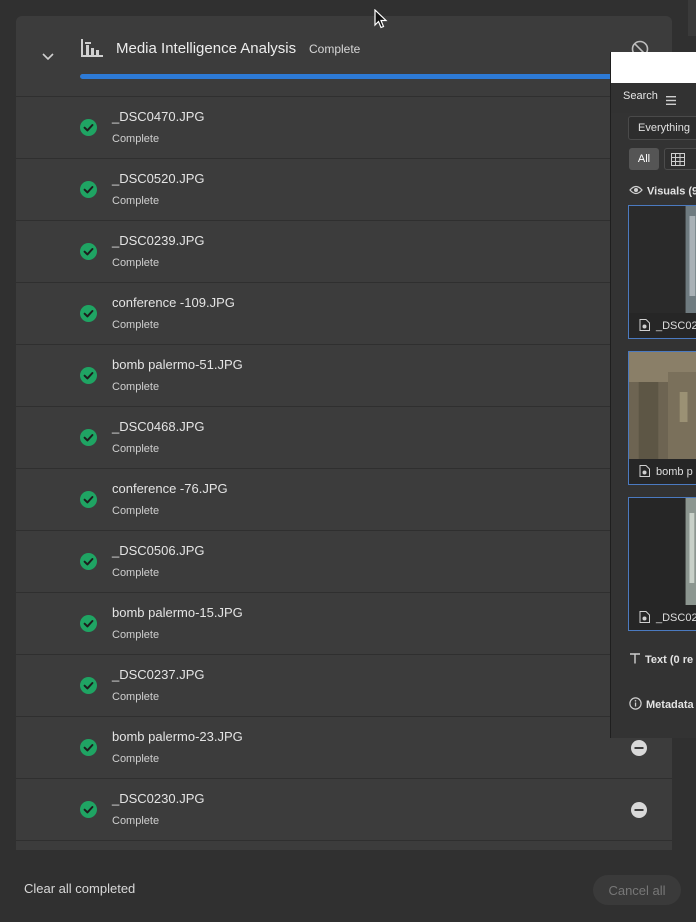 Image resolution: width=696 pixels, height=922 pixels. I want to click on job-progress-bar, so click(370, 76).